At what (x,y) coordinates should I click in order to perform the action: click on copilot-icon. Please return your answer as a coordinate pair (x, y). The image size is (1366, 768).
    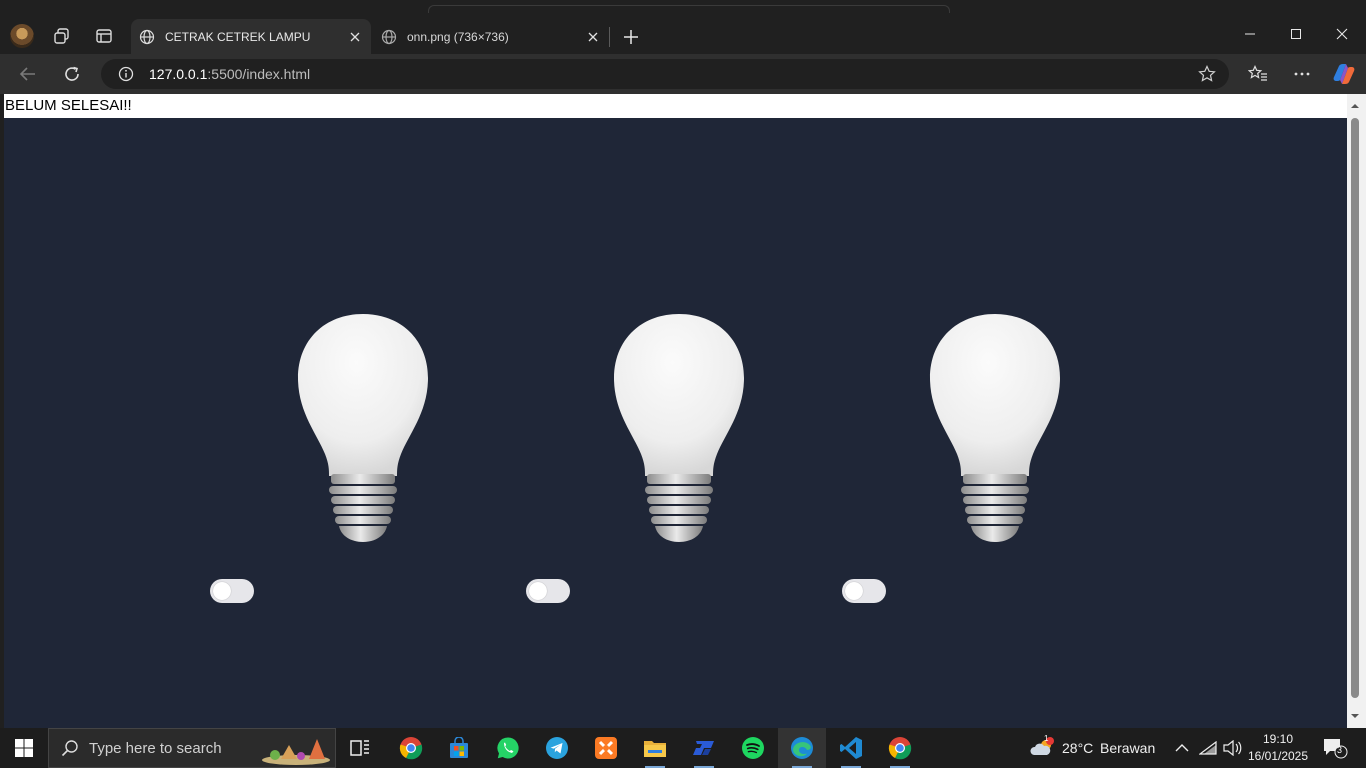
    Looking at the image, I should click on (1344, 74).